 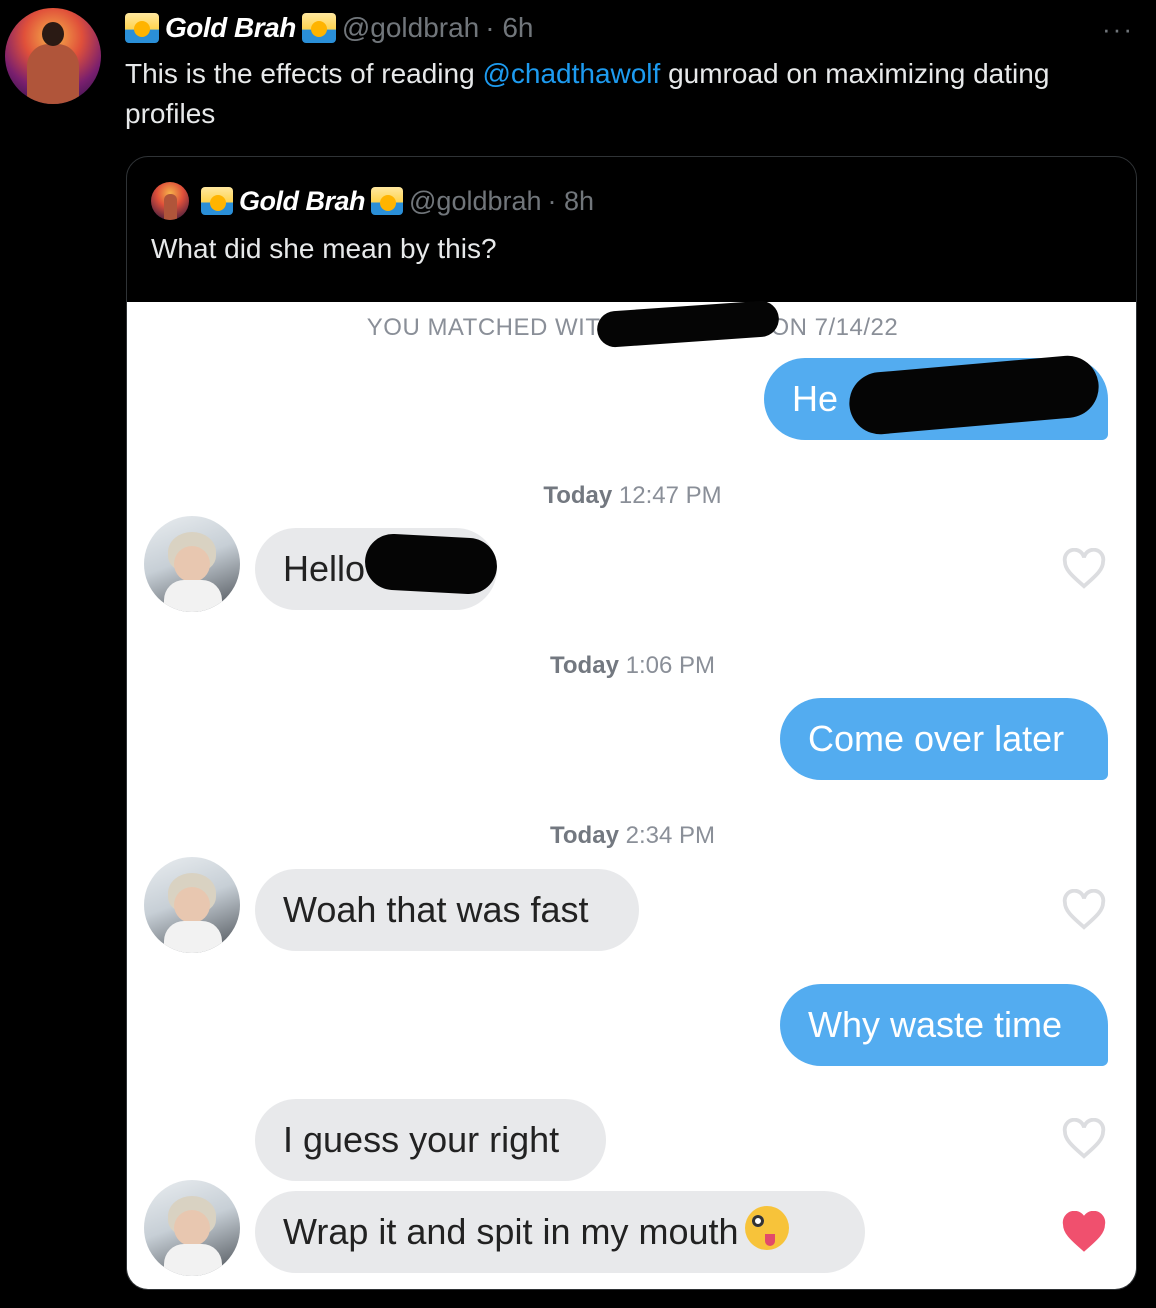 What do you see at coordinates (170, 201) in the screenshot?
I see `quoted-author-avatar` at bounding box center [170, 201].